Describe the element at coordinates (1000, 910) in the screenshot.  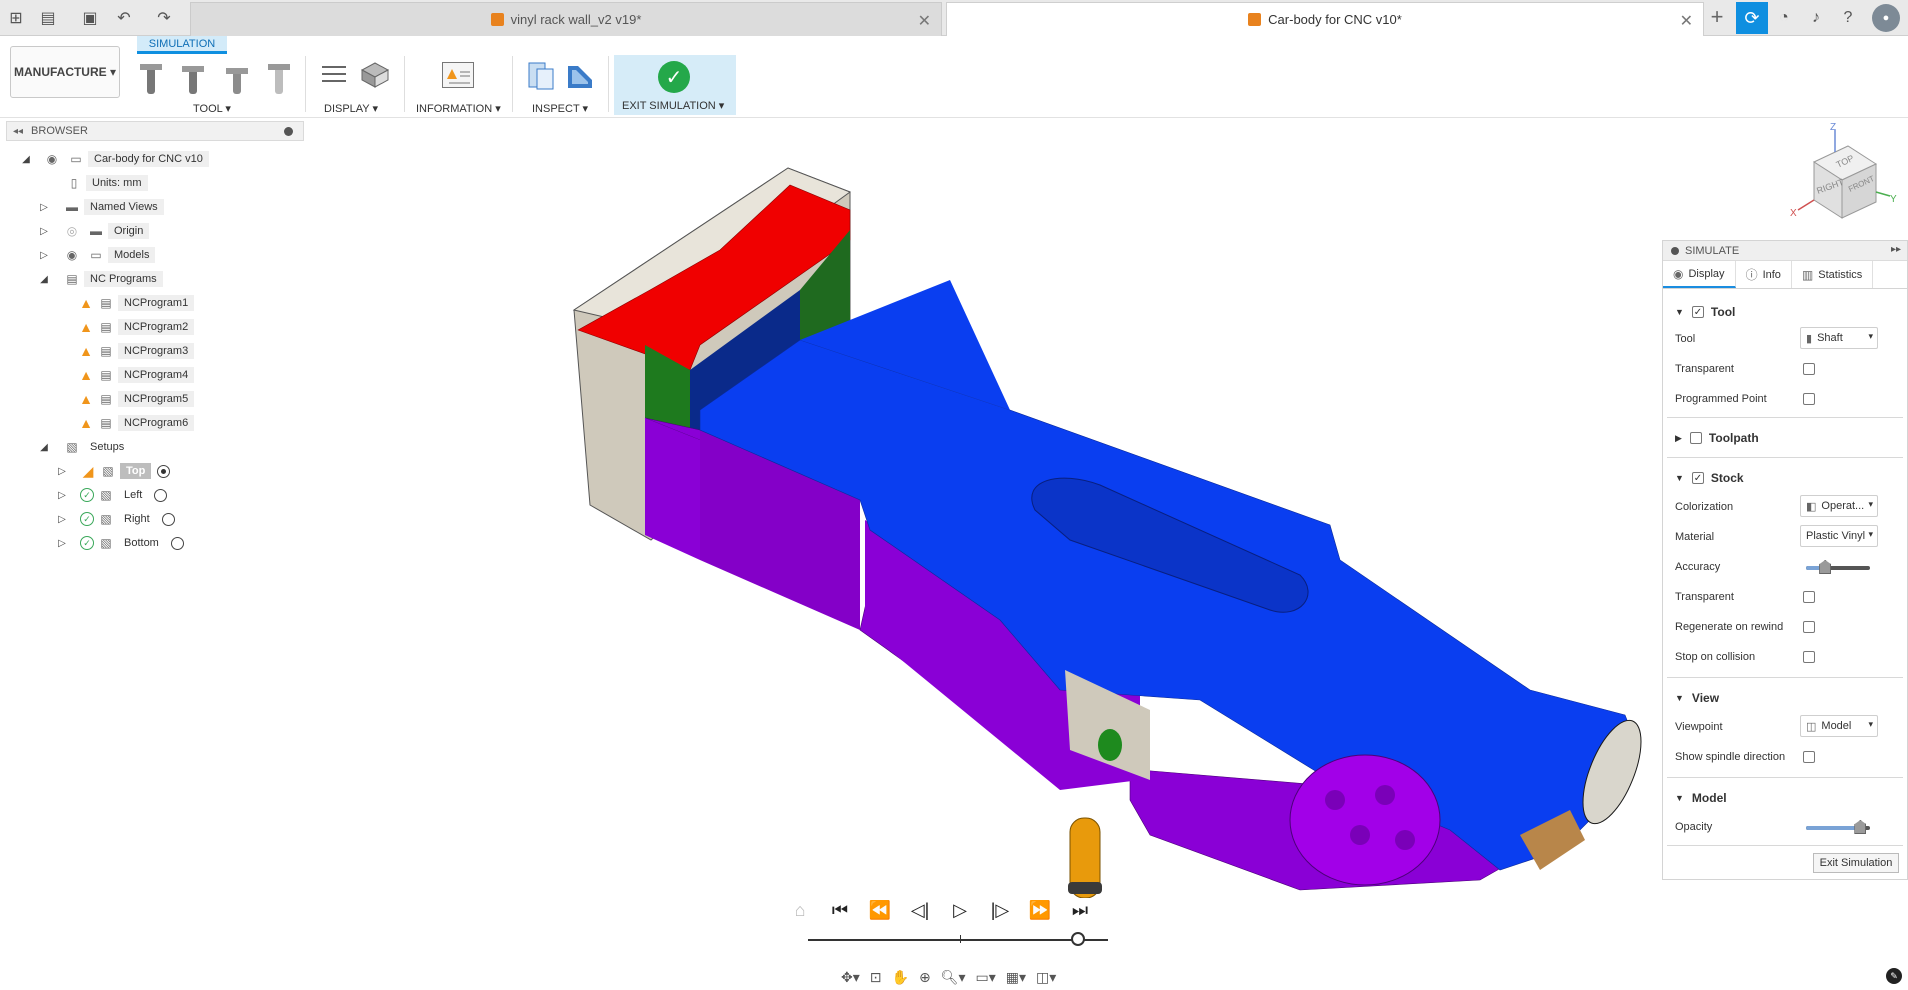
I see `step-forward-icon: |▷` at that location.